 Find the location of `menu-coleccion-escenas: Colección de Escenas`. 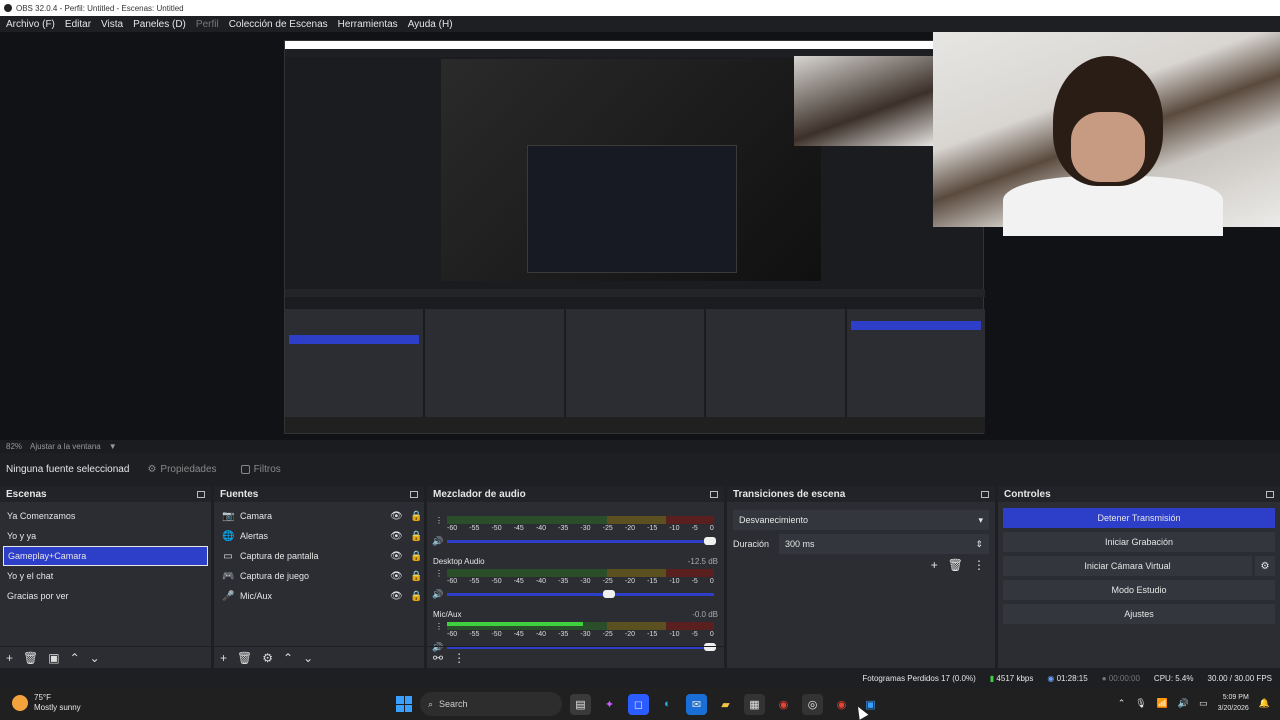

menu-coleccion-escenas: Colección de Escenas is located at coordinates (278, 24).